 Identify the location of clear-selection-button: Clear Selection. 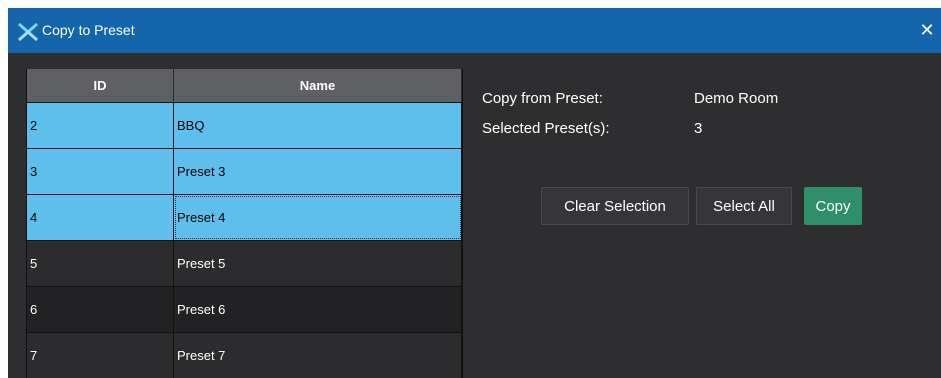
(615, 206).